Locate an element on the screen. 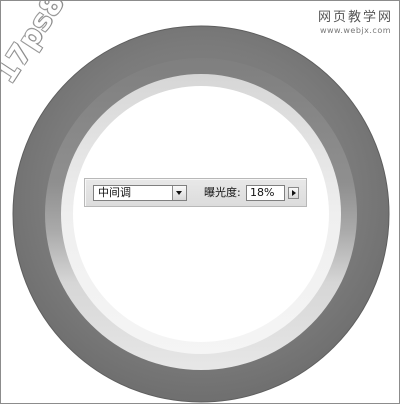 This screenshot has width=400, height=404. site-url: www.webjx.com is located at coordinates (355, 30).